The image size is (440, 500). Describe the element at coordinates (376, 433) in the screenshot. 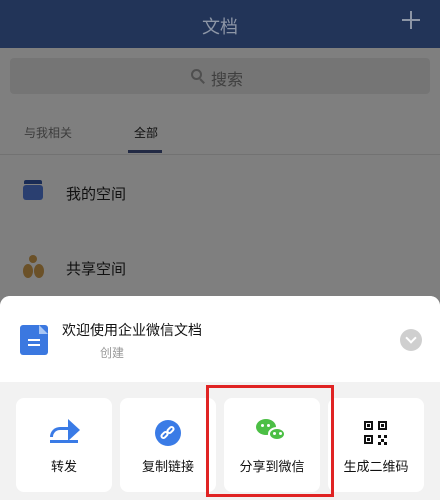

I see `qr-code-icon` at that location.